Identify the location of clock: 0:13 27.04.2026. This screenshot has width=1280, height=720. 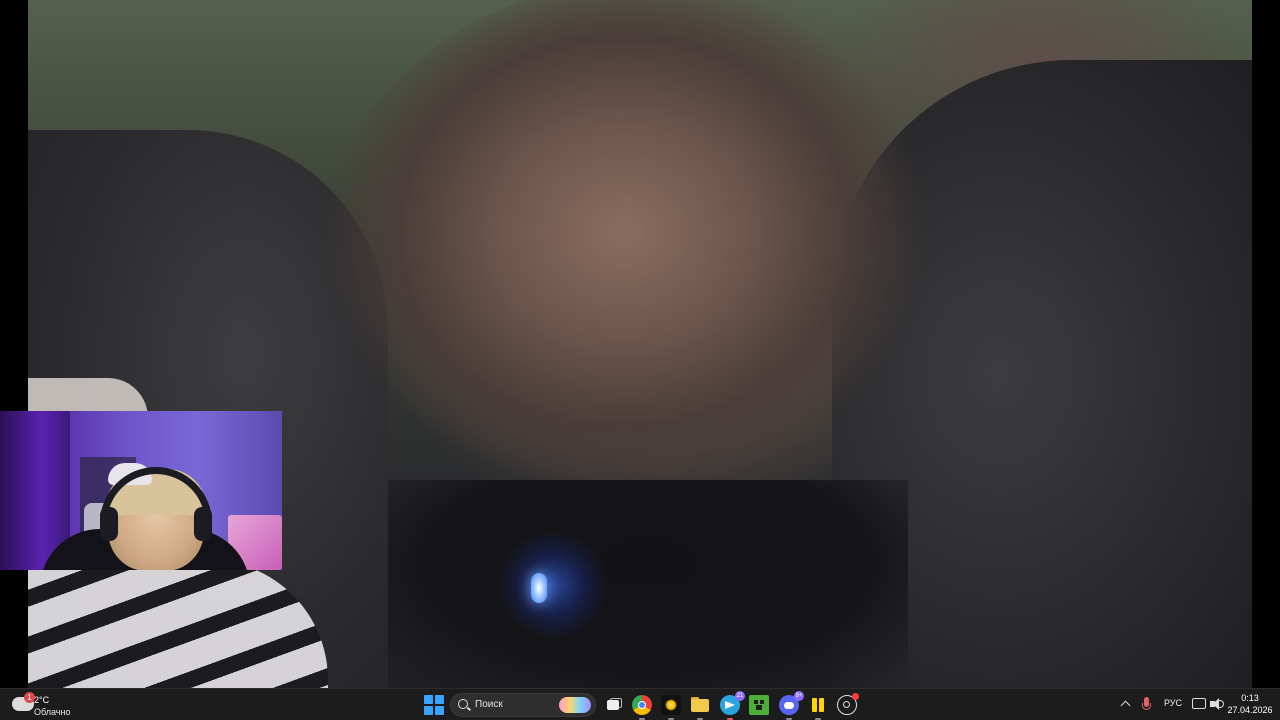
(1250, 704).